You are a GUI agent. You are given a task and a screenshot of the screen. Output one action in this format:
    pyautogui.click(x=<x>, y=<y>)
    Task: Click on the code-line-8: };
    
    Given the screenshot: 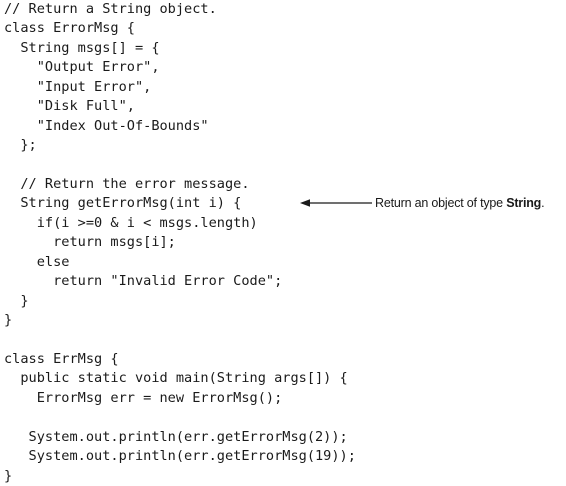 What is the action you would take?
    pyautogui.click(x=20, y=145)
    